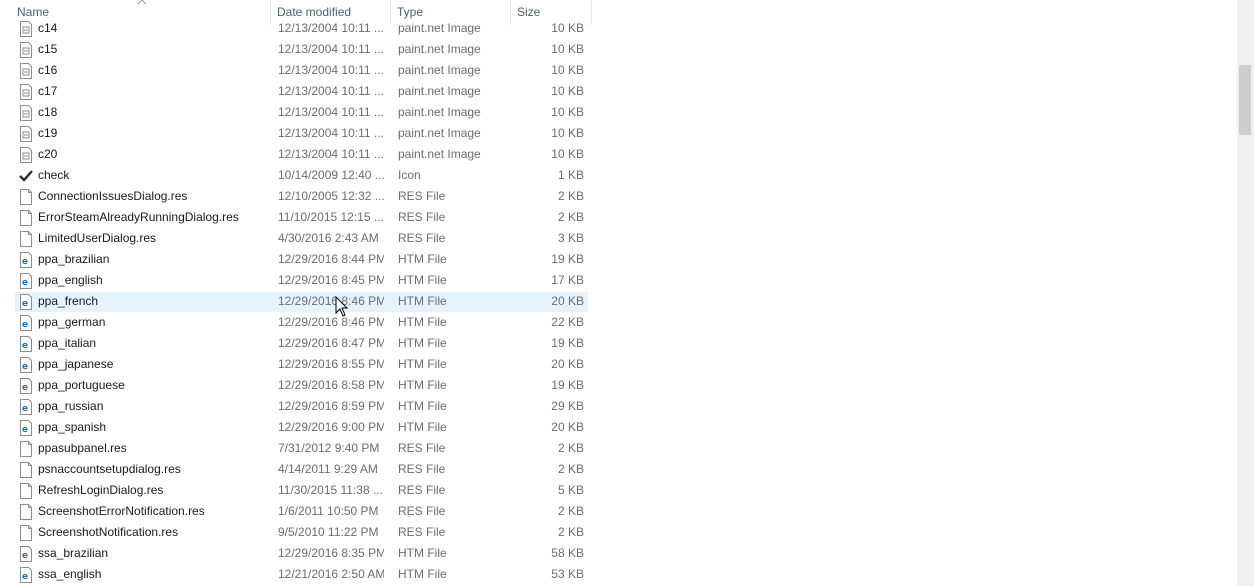 The image size is (1254, 586). What do you see at coordinates (153, 406) in the screenshot?
I see `file-name: ppa_russian` at bounding box center [153, 406].